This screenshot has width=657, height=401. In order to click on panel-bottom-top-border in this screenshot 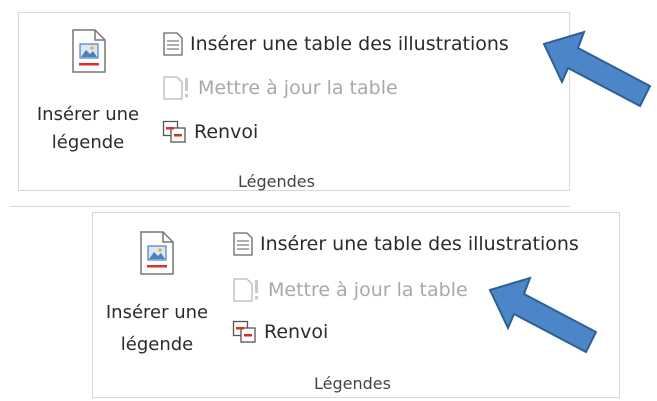, I will do `click(290, 206)`.